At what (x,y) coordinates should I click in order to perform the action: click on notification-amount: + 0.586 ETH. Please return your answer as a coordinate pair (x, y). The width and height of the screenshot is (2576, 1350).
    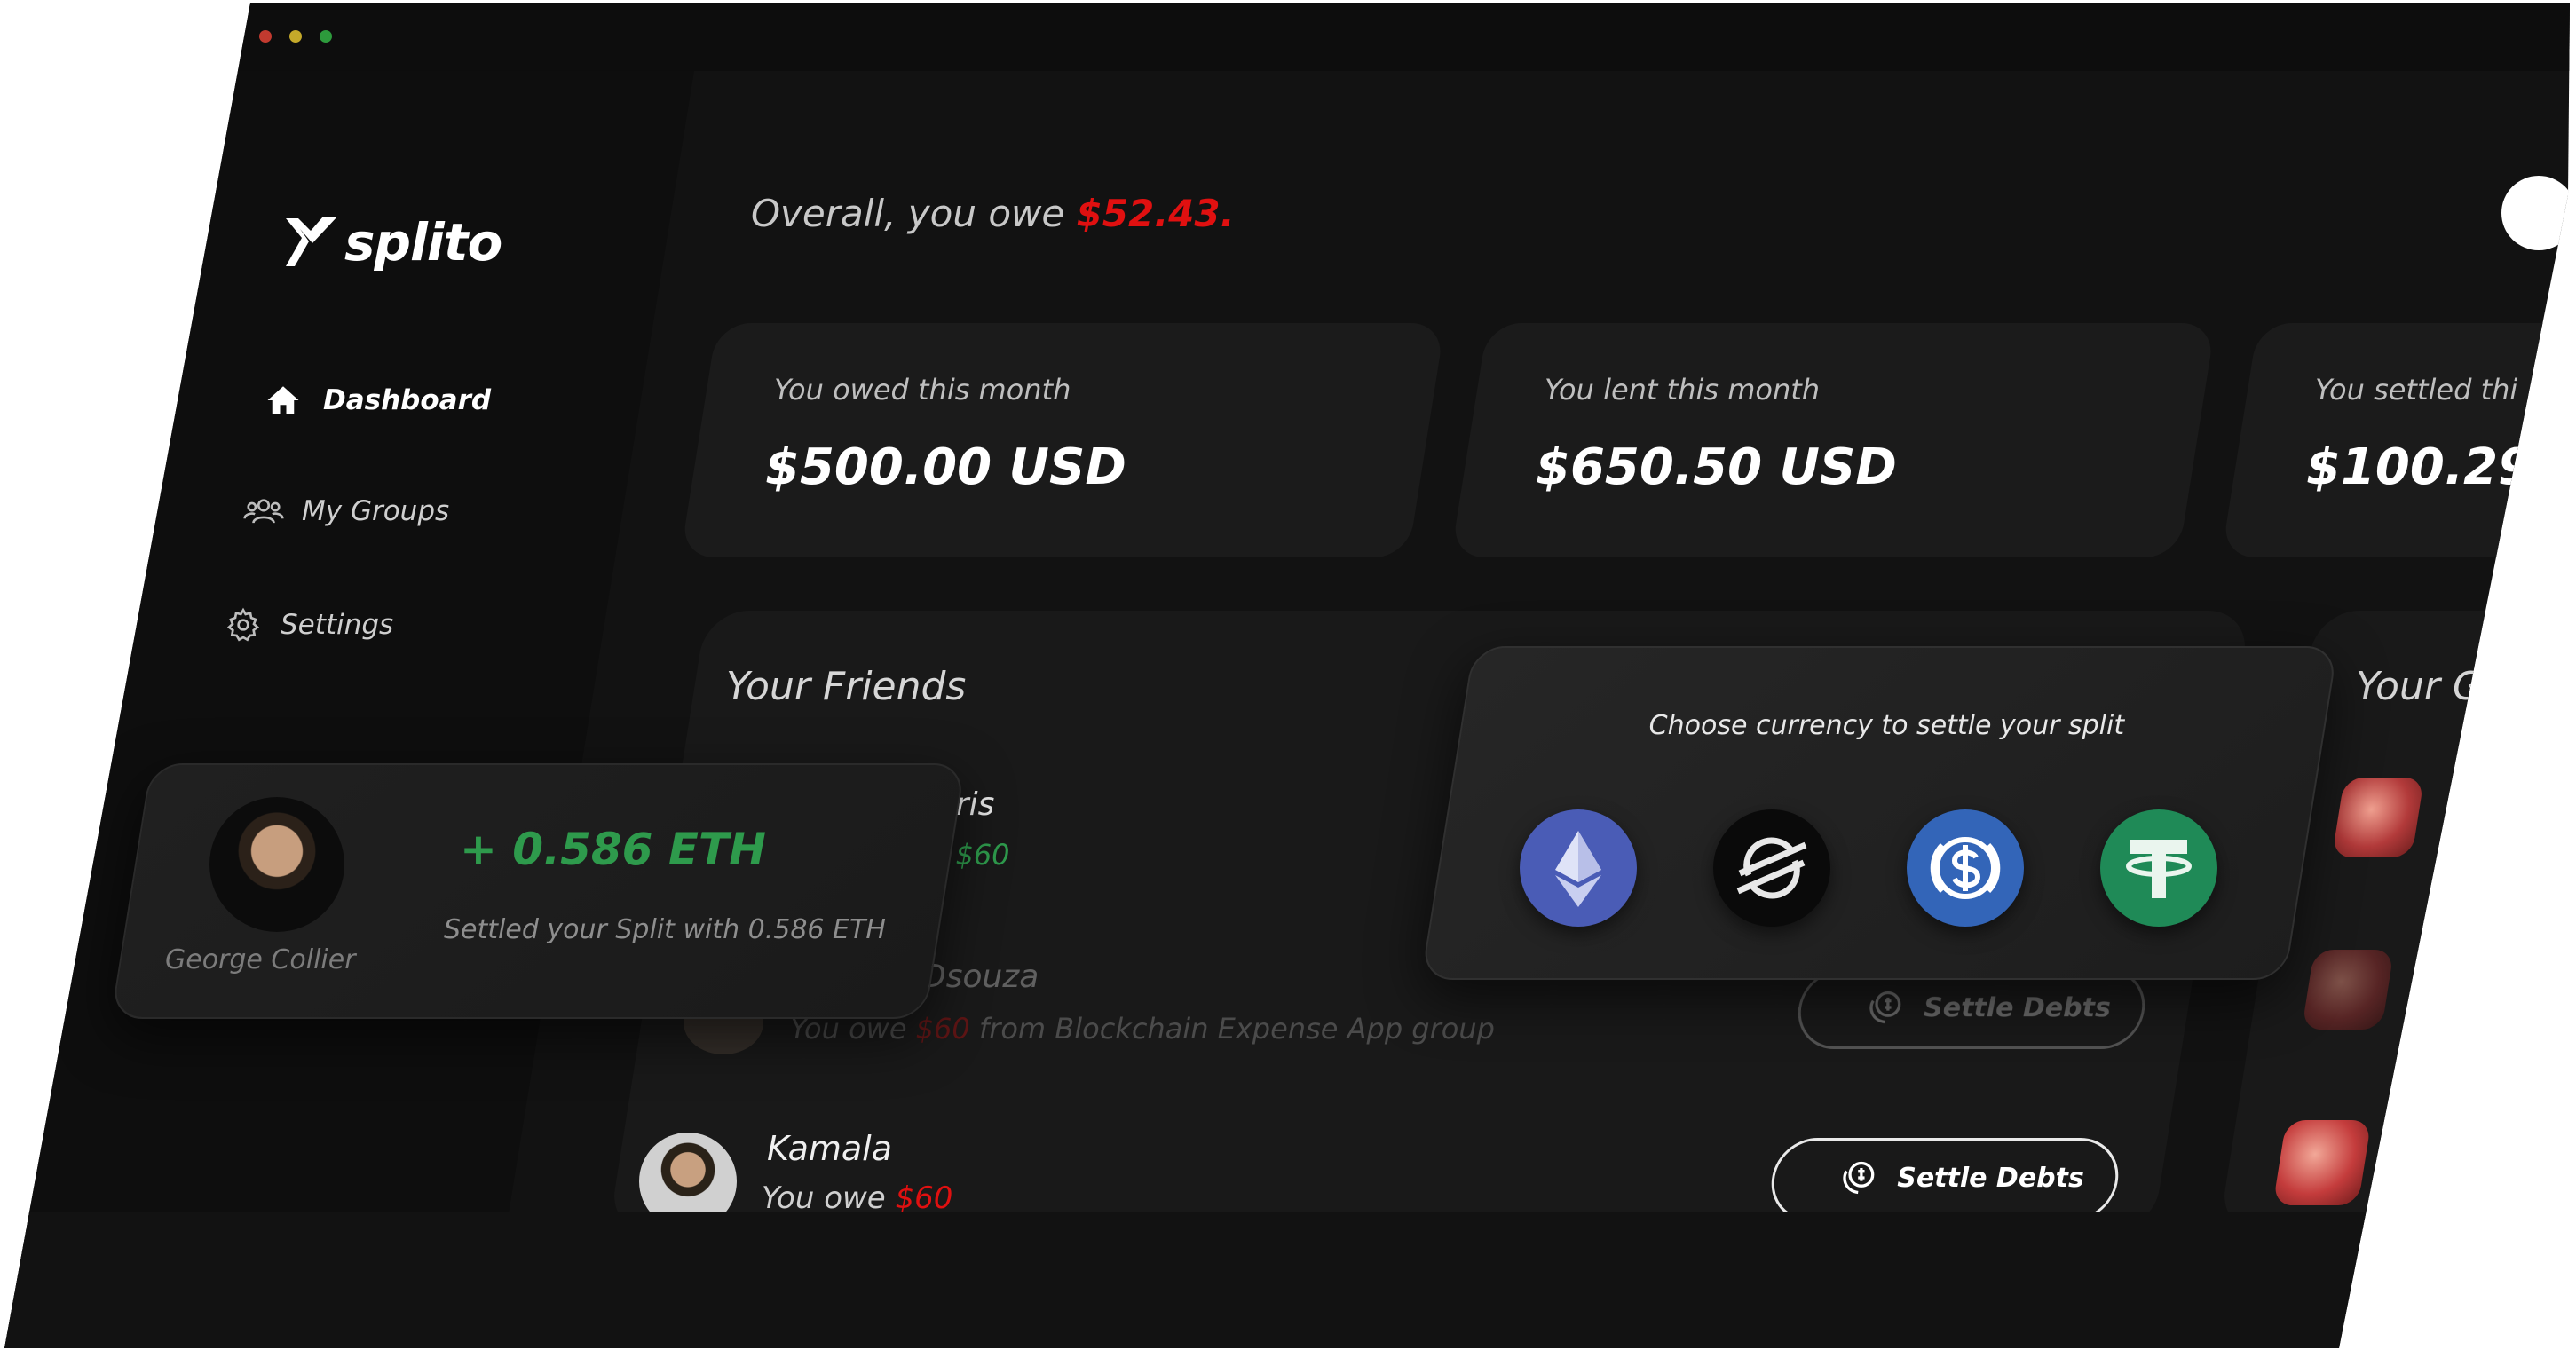
    Looking at the image, I should click on (613, 849).